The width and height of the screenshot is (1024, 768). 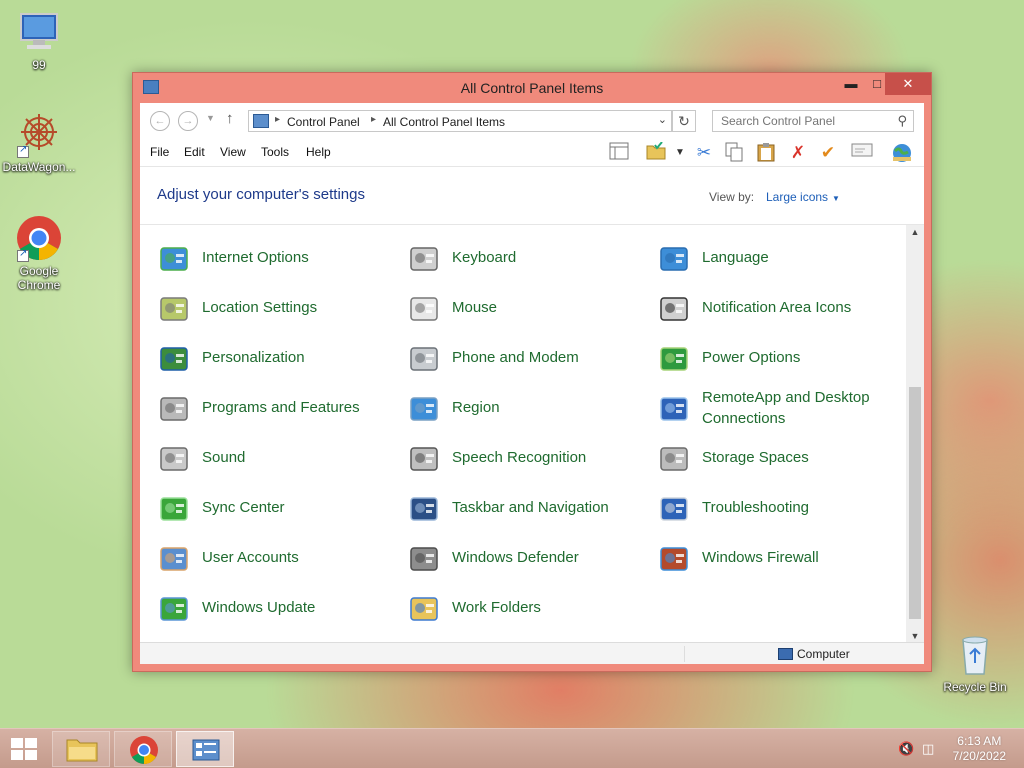 I want to click on windows-defender-icon, so click(x=425, y=560).